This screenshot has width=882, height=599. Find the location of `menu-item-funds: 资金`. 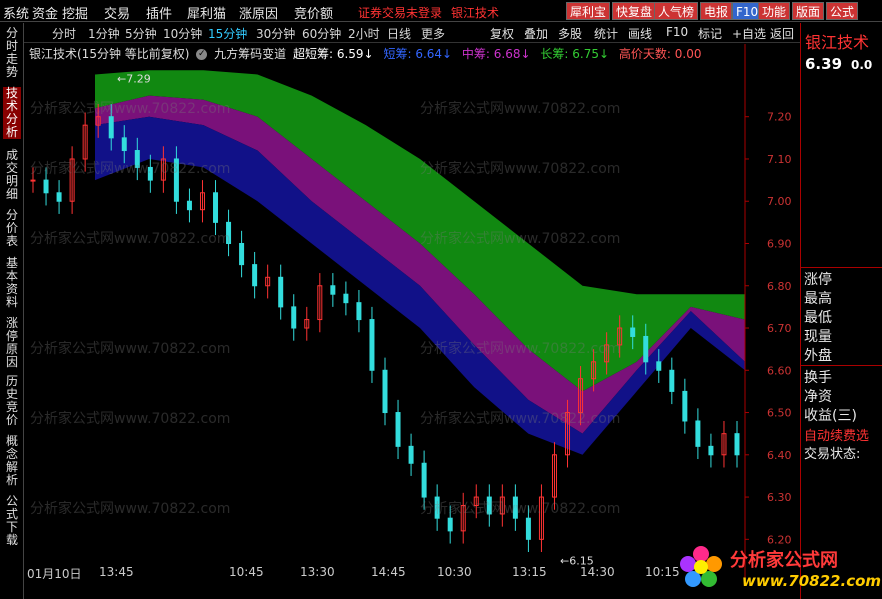

menu-item-funds: 资金 is located at coordinates (45, 12).